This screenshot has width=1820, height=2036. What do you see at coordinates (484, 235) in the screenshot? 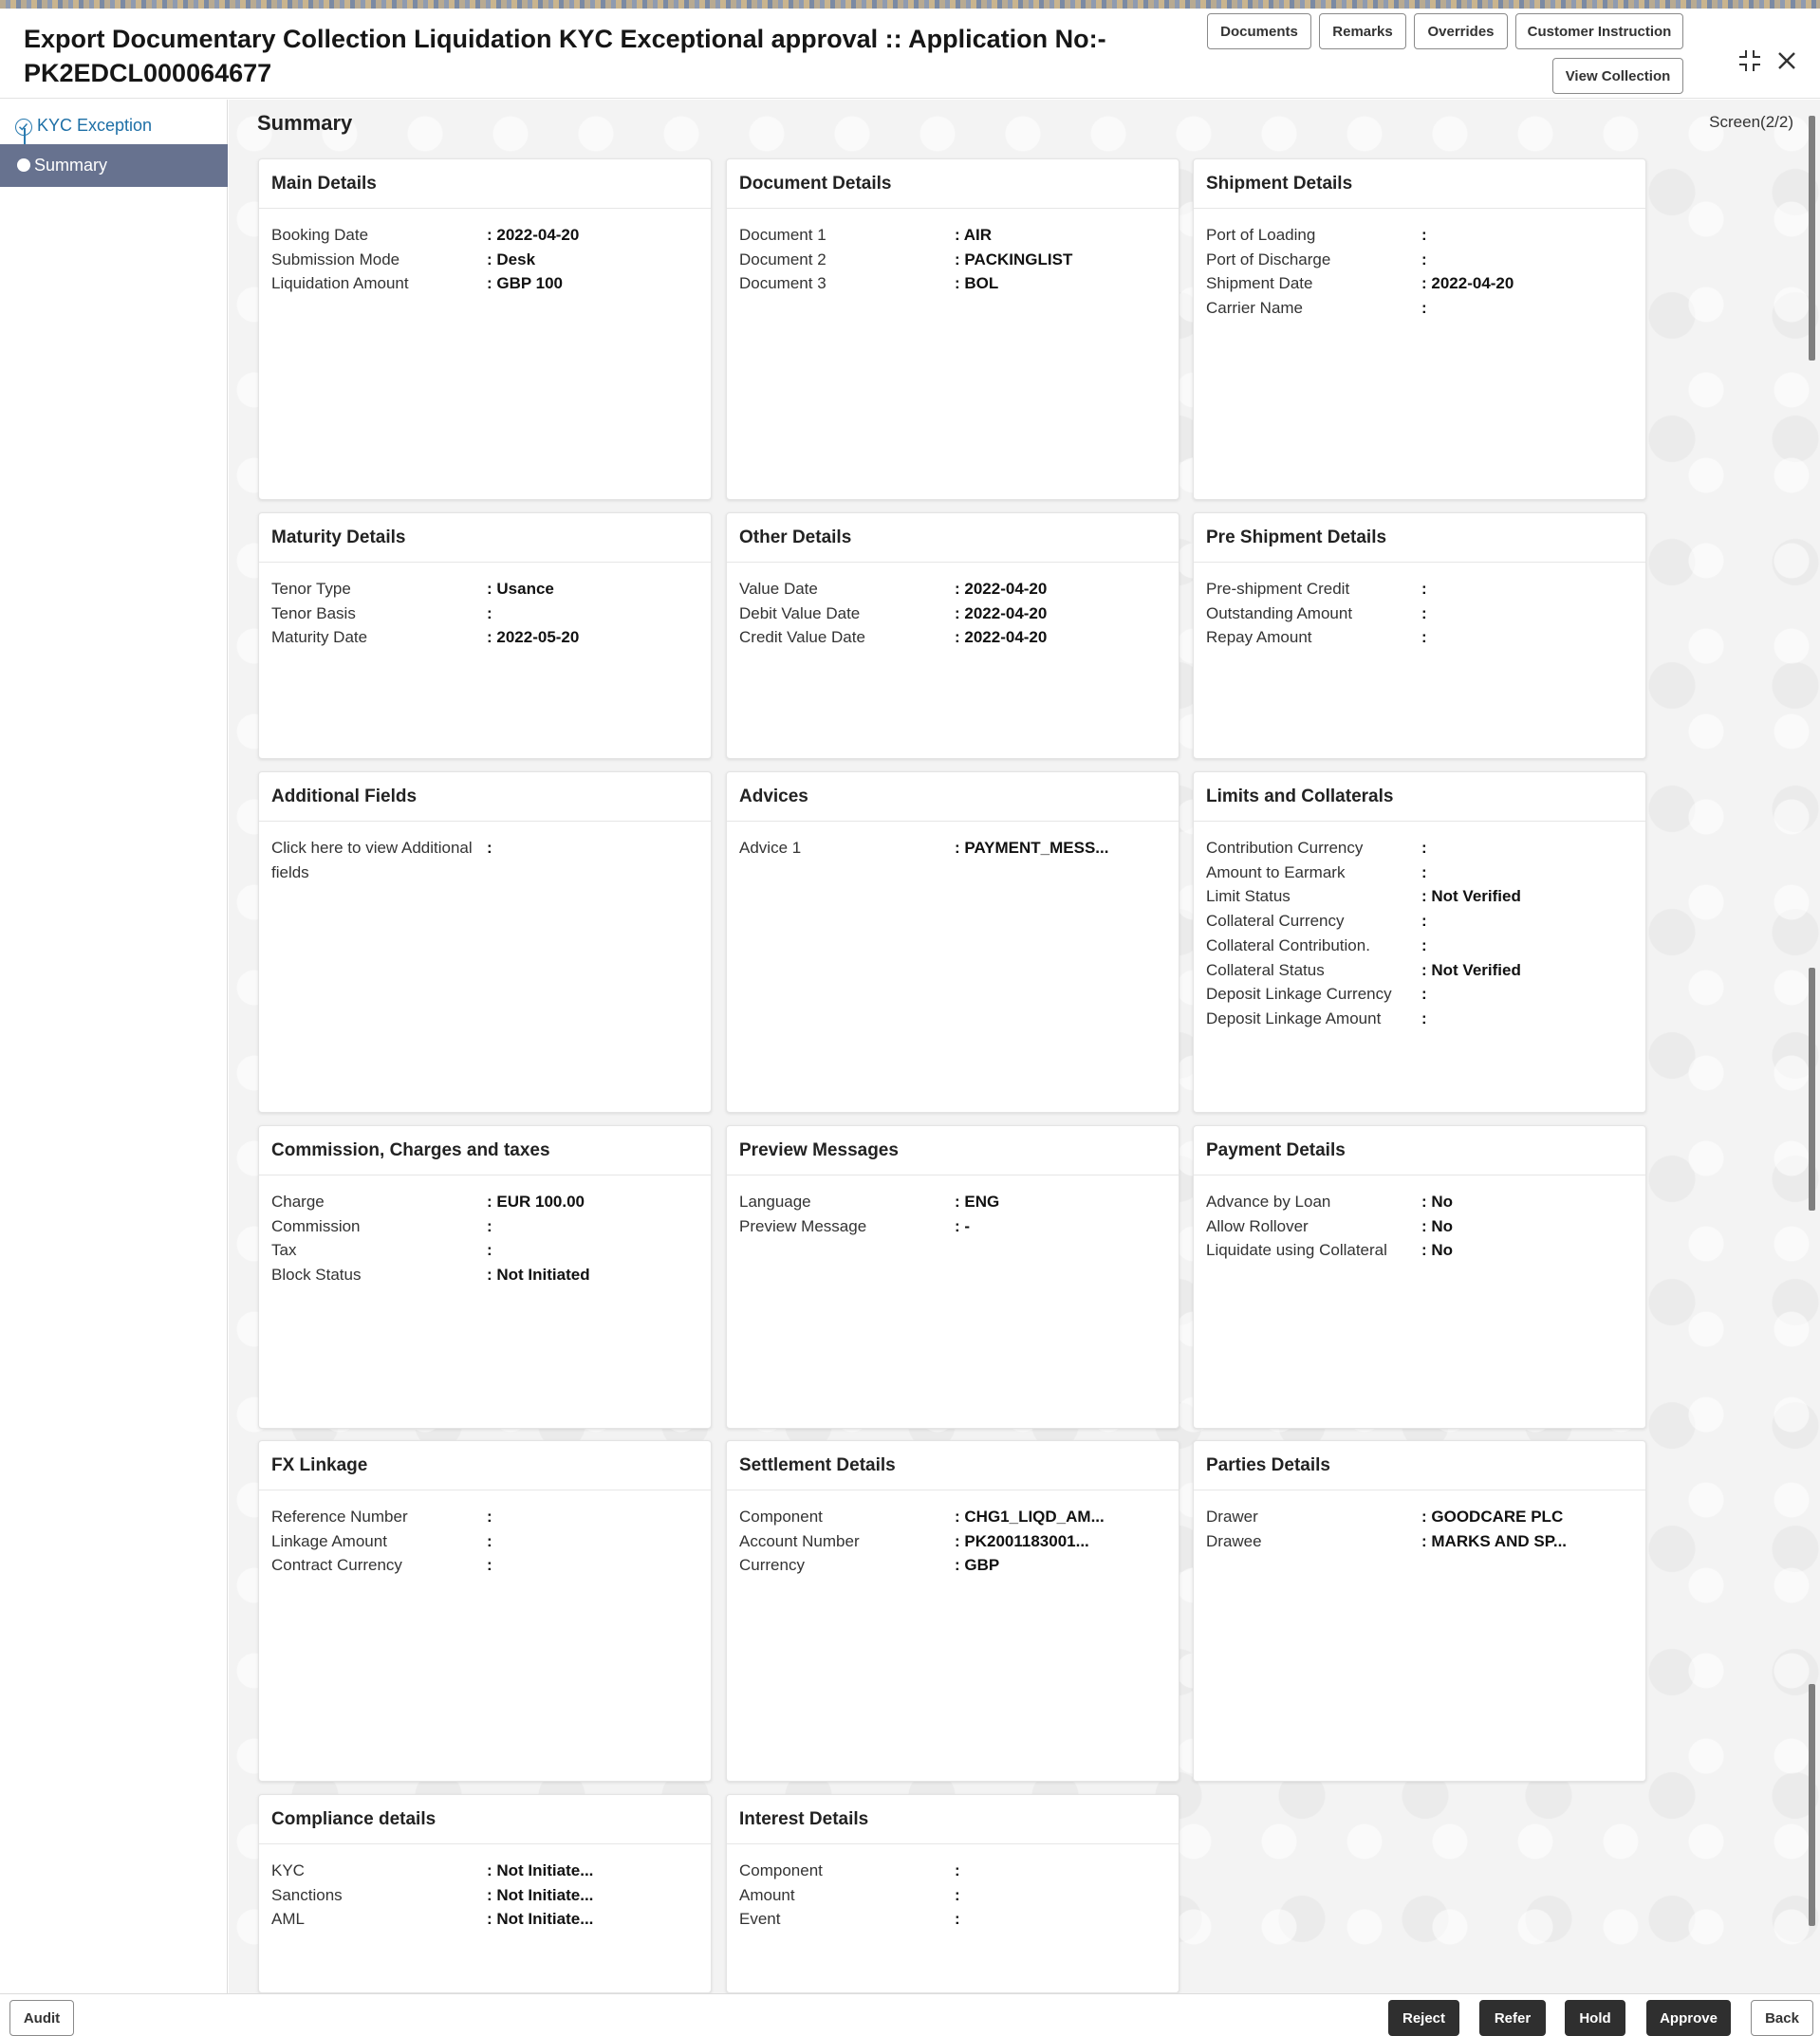
I see `field-row: Booking Date: 2022-04-20` at bounding box center [484, 235].